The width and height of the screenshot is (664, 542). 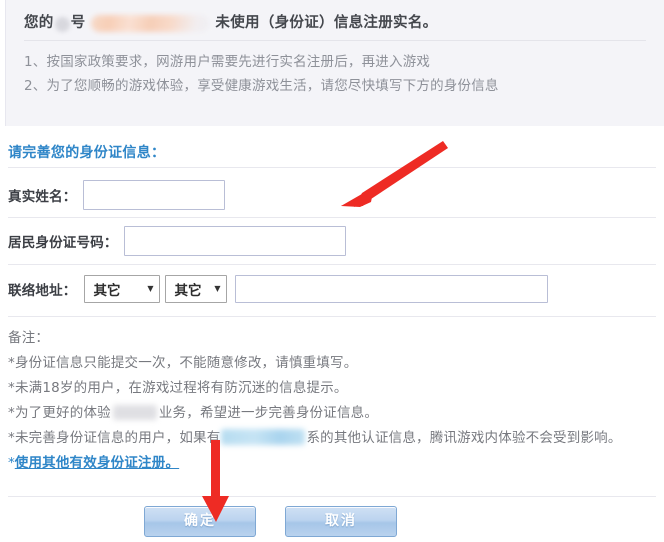 What do you see at coordinates (332, 264) in the screenshot?
I see `divider-above-address` at bounding box center [332, 264].